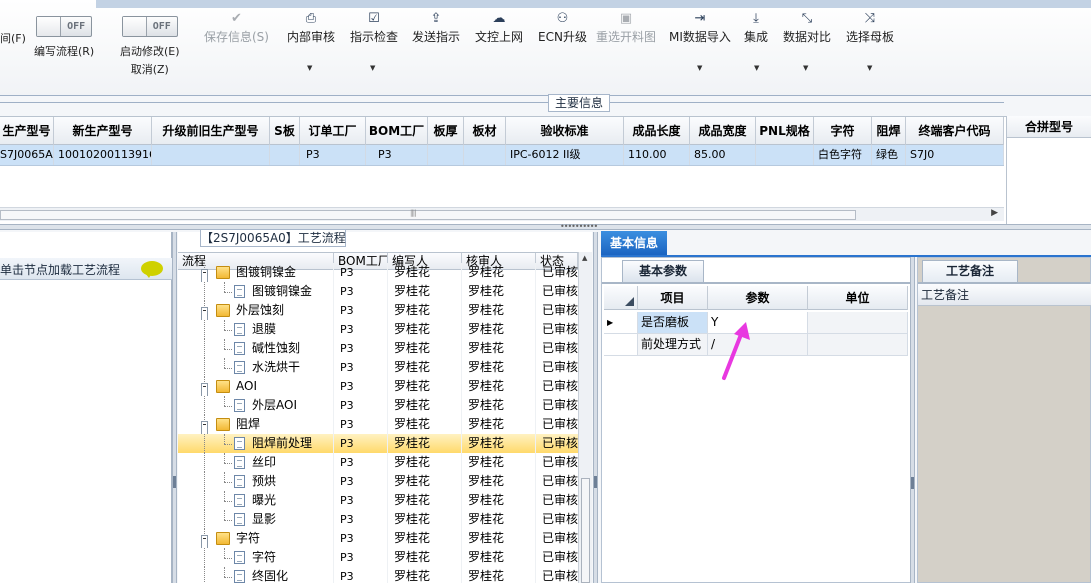 The height and width of the screenshot is (583, 1091). I want to click on tab-basic-info: 基本信息, so click(634, 243).